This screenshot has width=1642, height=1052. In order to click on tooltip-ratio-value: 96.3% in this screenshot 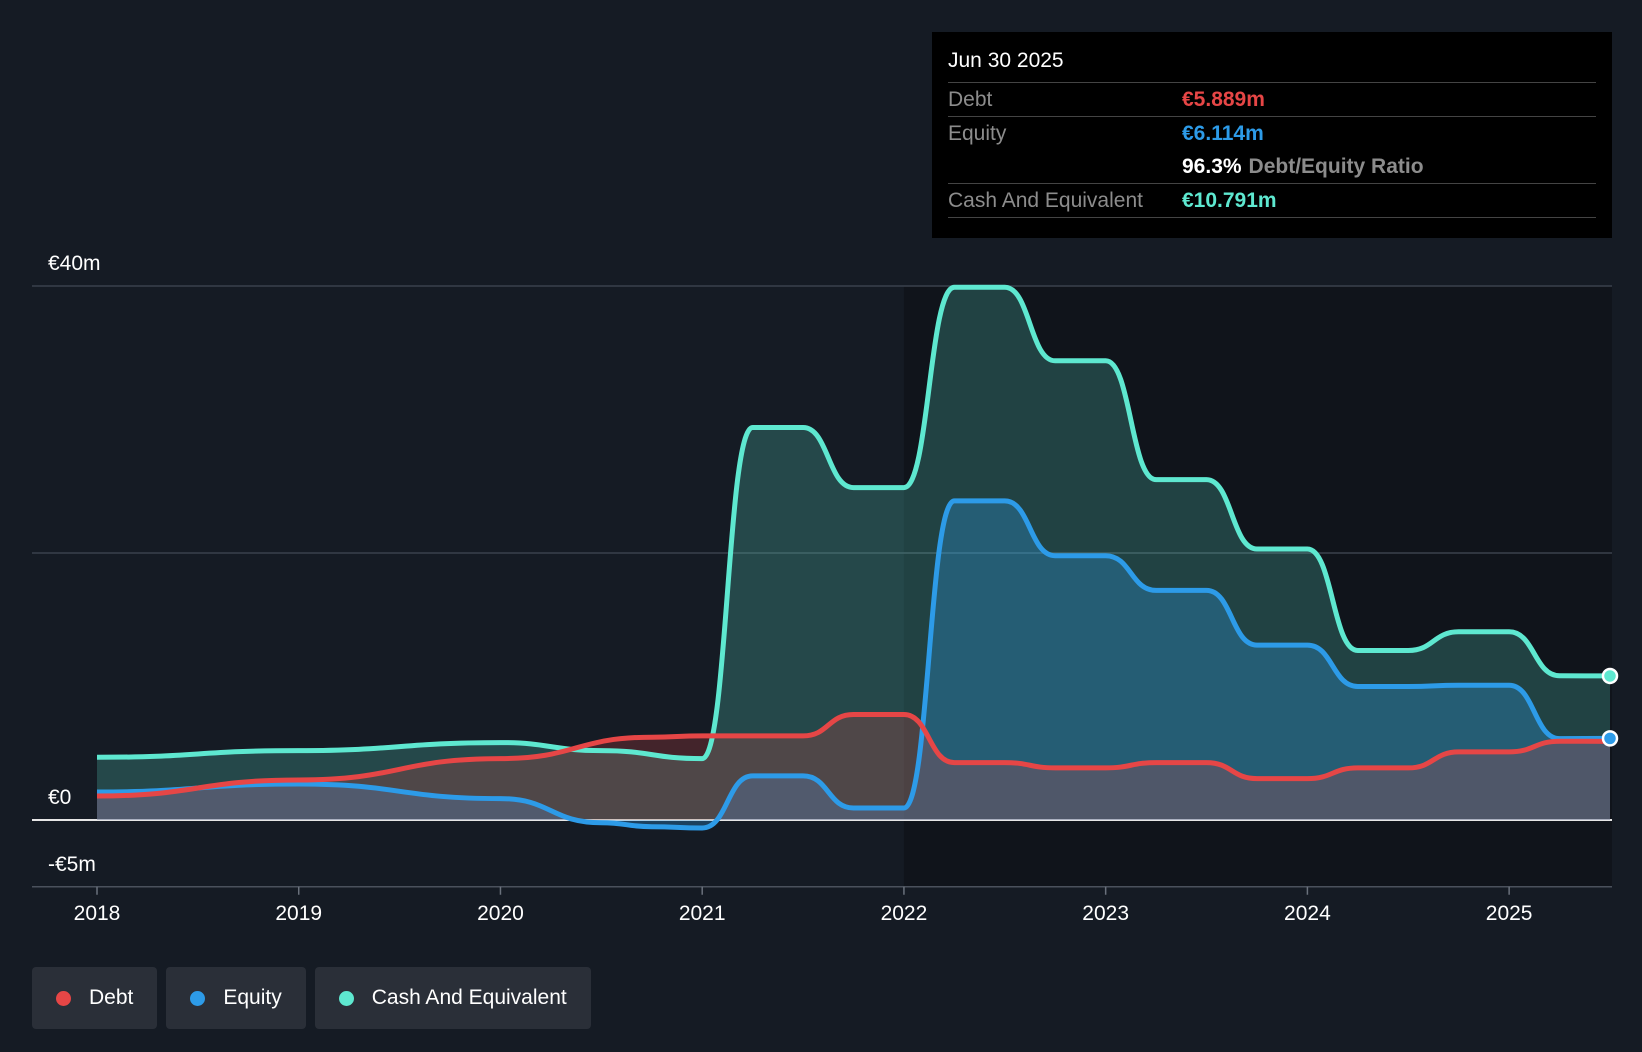, I will do `click(1212, 166)`.